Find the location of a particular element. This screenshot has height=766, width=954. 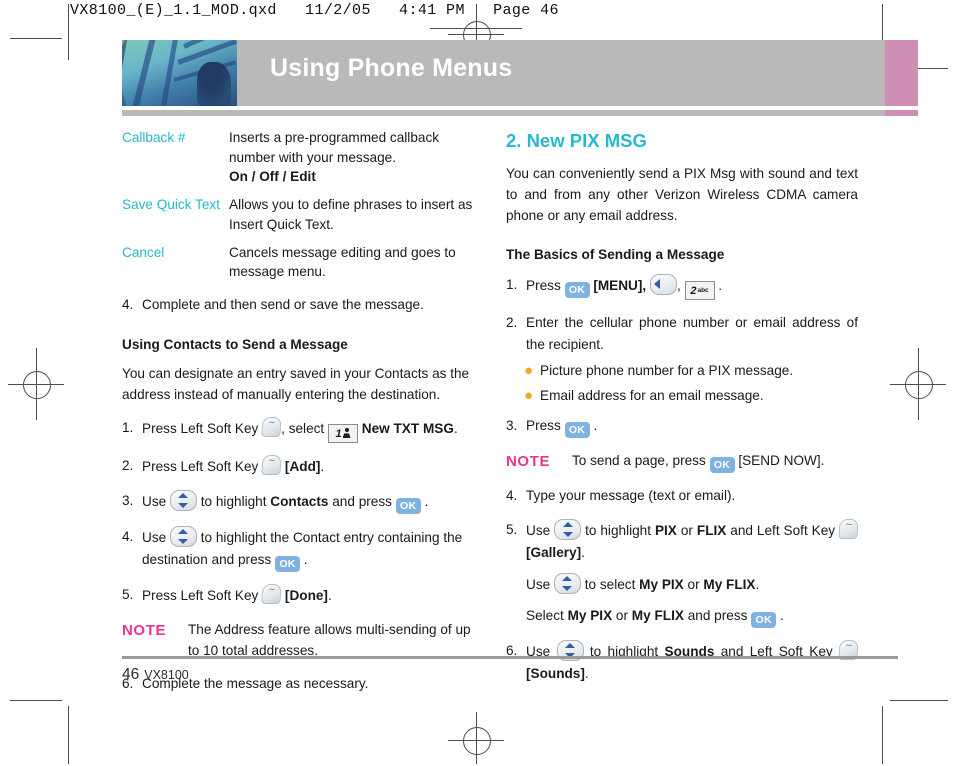

step-item: 5. Press Left Soft Key [Done]. is located at coordinates (298, 595).